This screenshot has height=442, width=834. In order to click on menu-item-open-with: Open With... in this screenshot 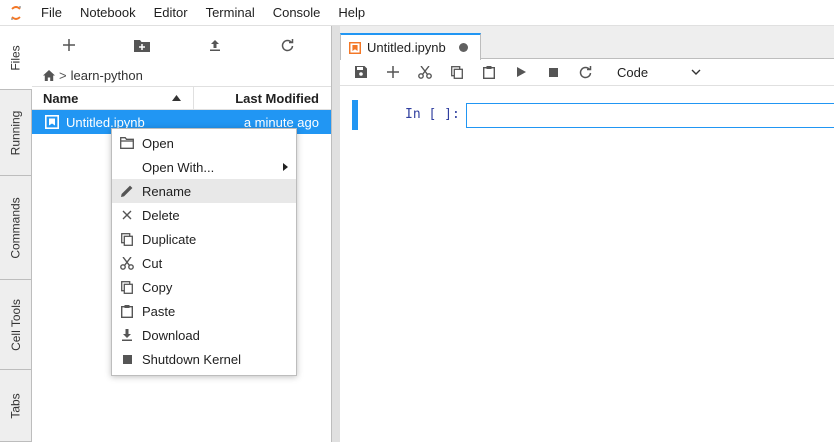, I will do `click(204, 167)`.